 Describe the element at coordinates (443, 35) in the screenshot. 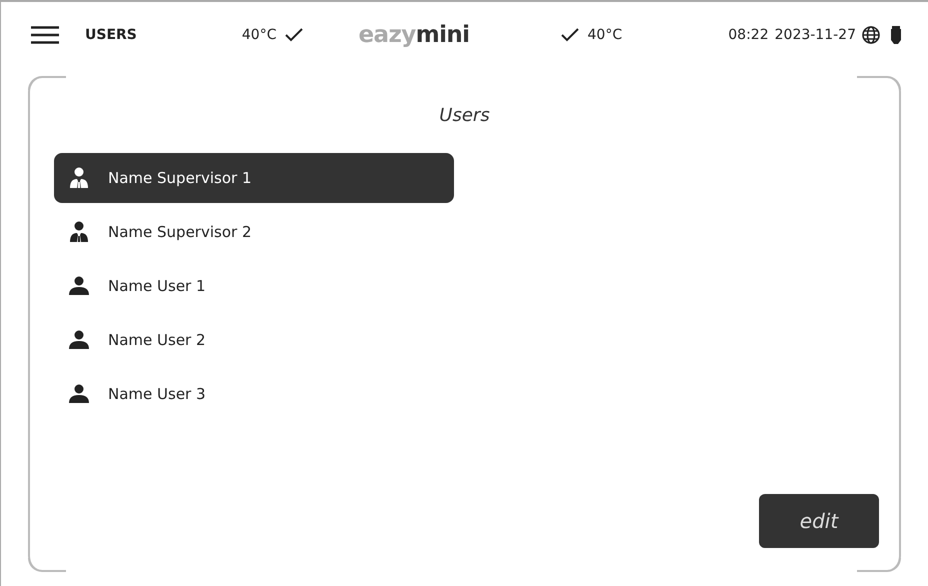

I see `logo-bold-text: mini` at that location.